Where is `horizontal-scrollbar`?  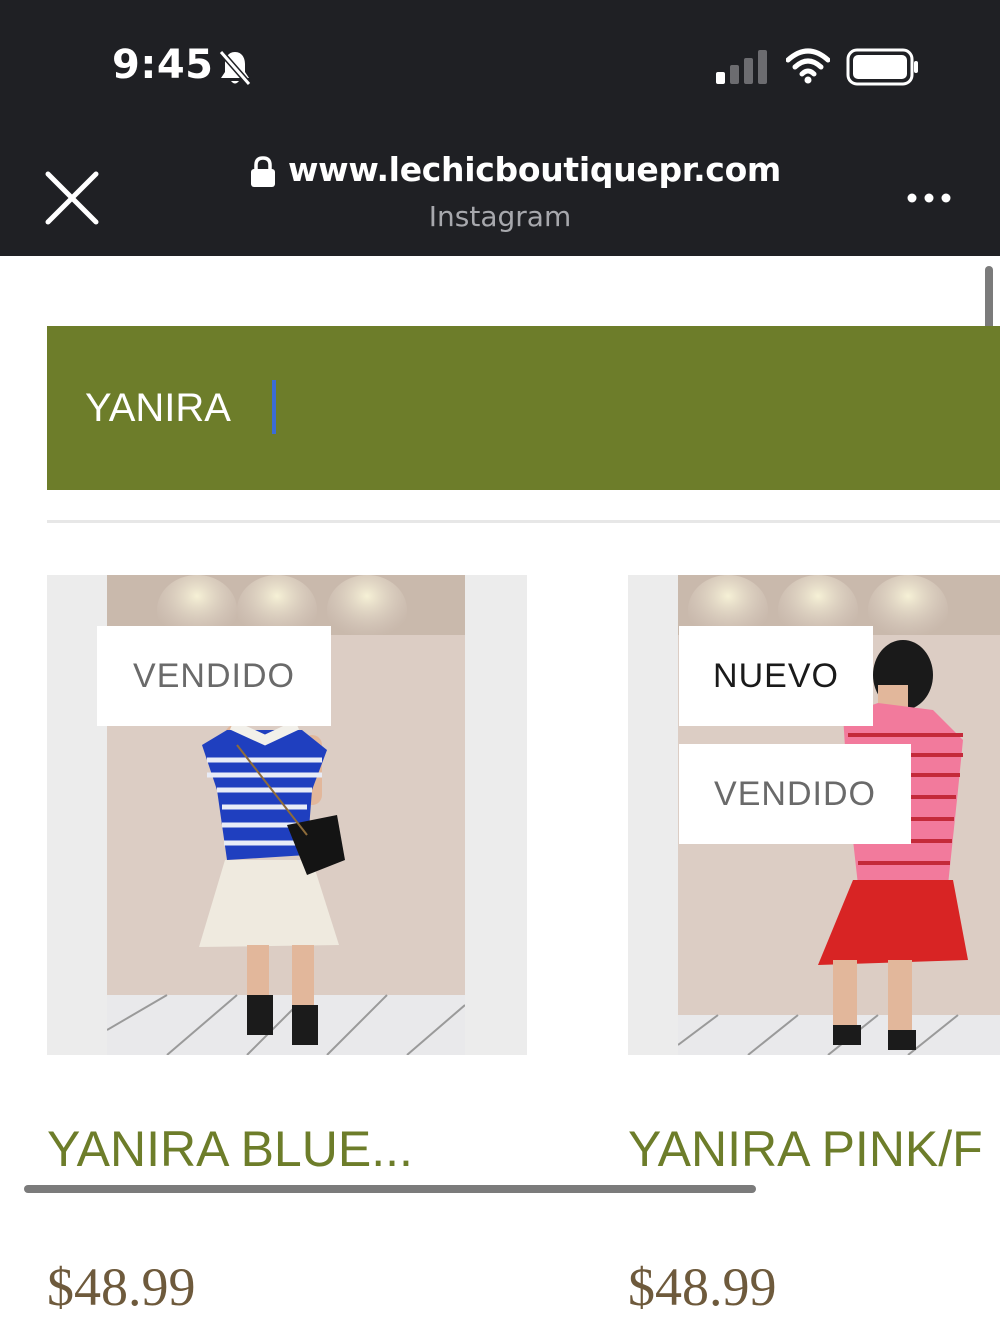 horizontal-scrollbar is located at coordinates (390, 1189).